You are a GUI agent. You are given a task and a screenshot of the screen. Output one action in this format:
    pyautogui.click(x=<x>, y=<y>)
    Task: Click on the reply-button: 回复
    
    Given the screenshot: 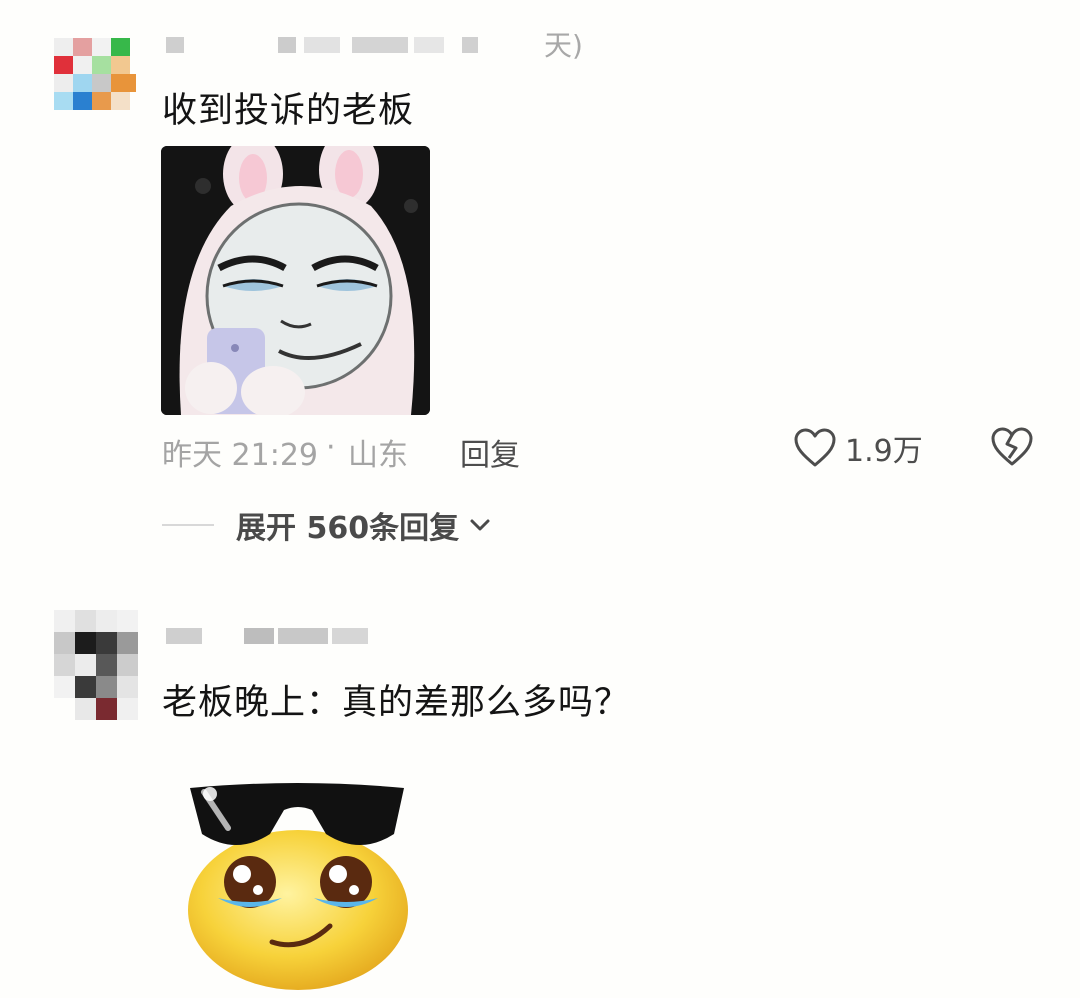 What is the action you would take?
    pyautogui.click(x=490, y=452)
    